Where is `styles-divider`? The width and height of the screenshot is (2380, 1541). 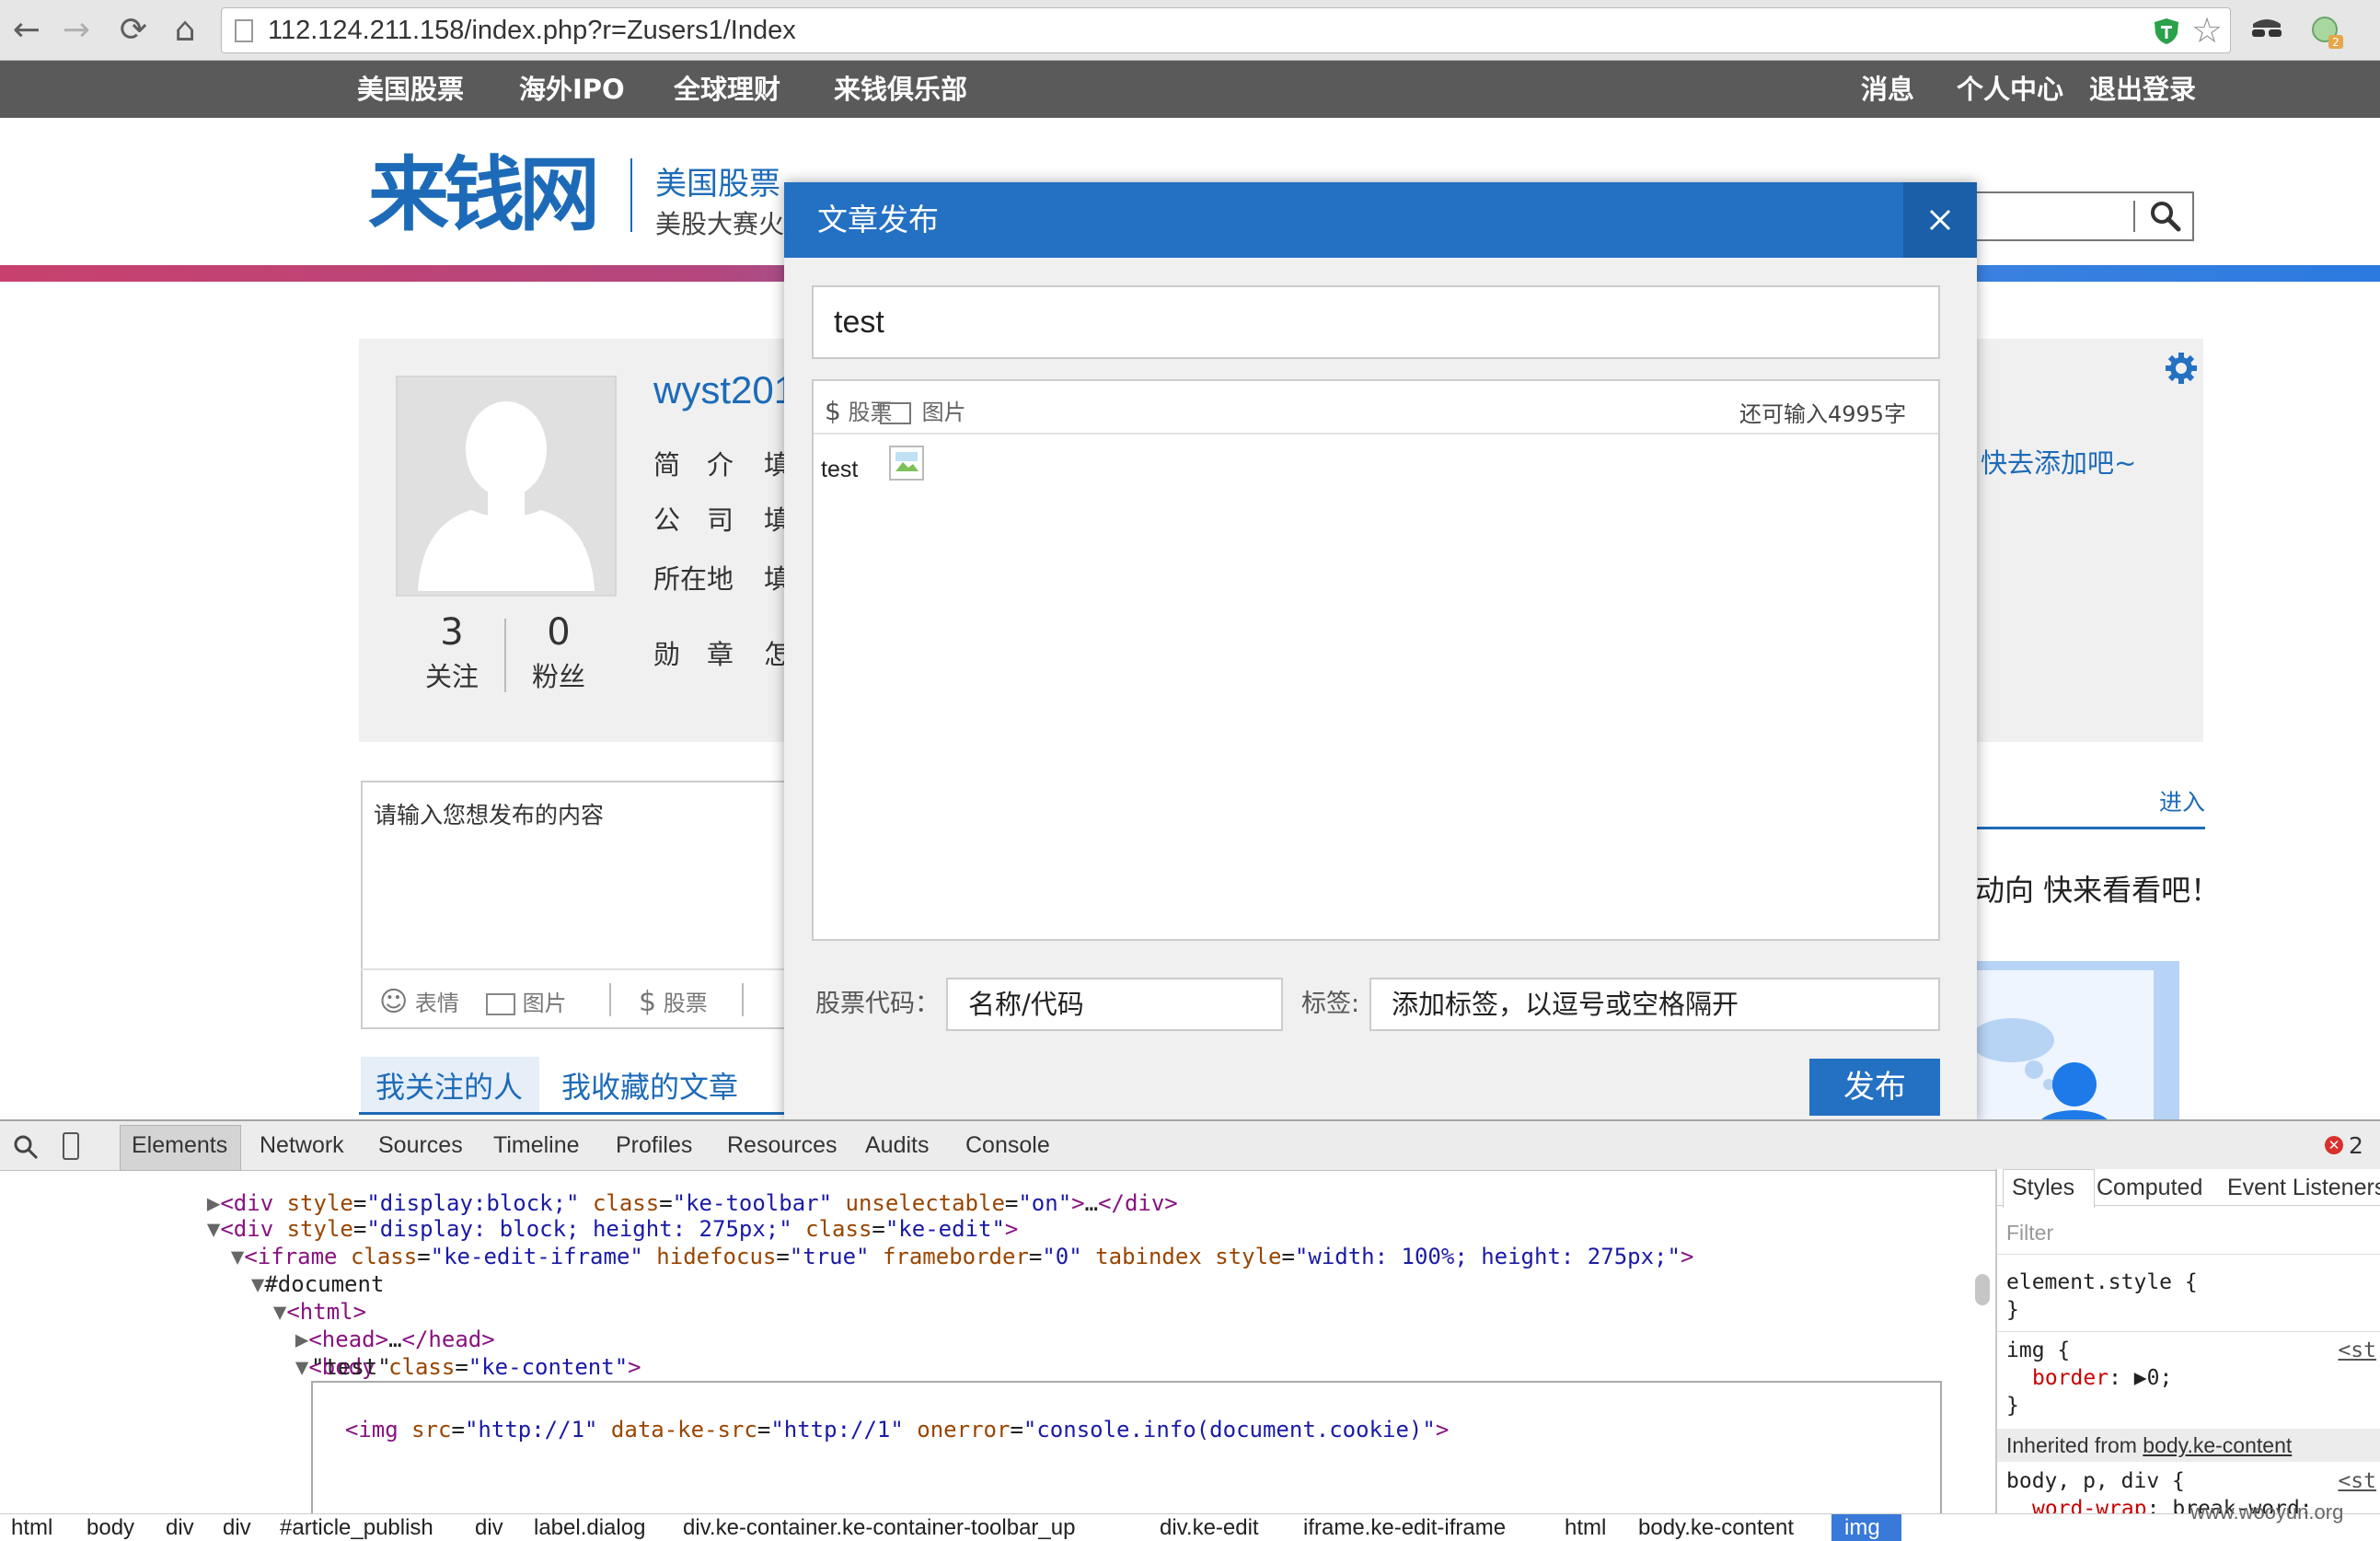 styles-divider is located at coordinates (2188, 1332).